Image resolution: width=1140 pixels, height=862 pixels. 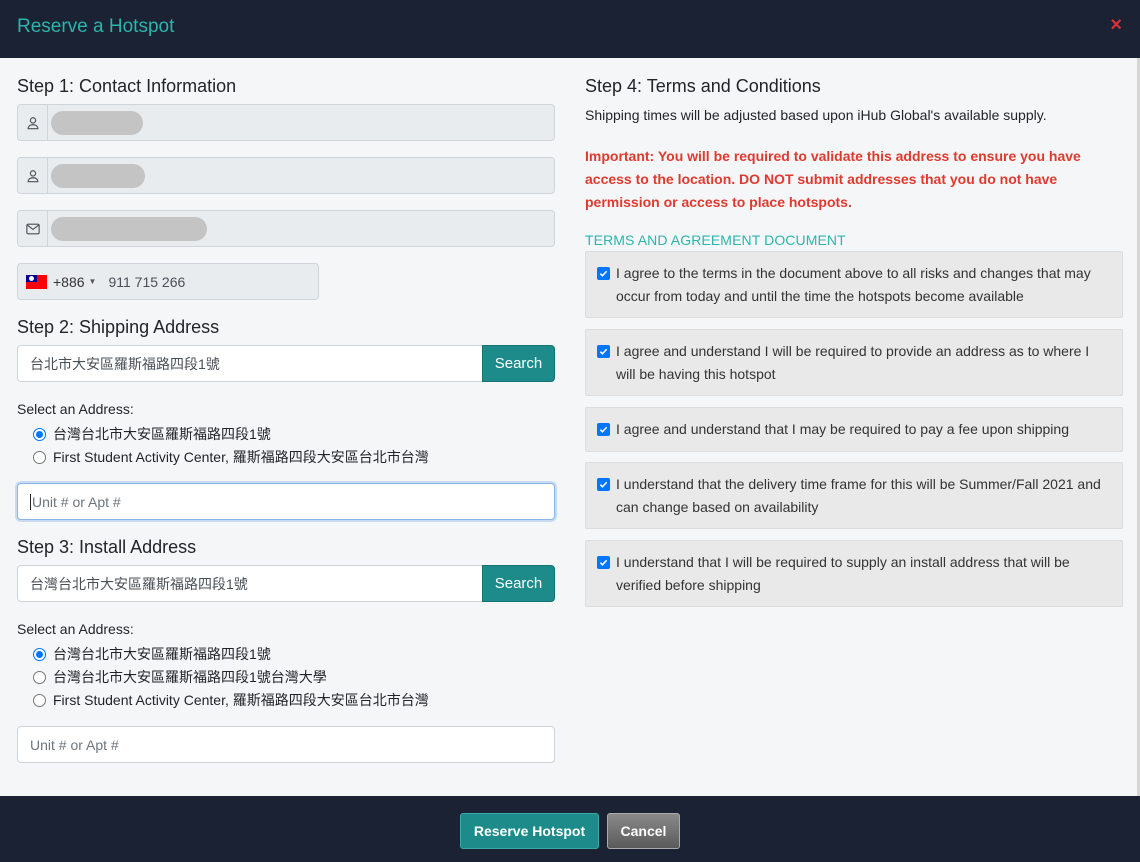 I want to click on envelope-icon, so click(x=33, y=228).